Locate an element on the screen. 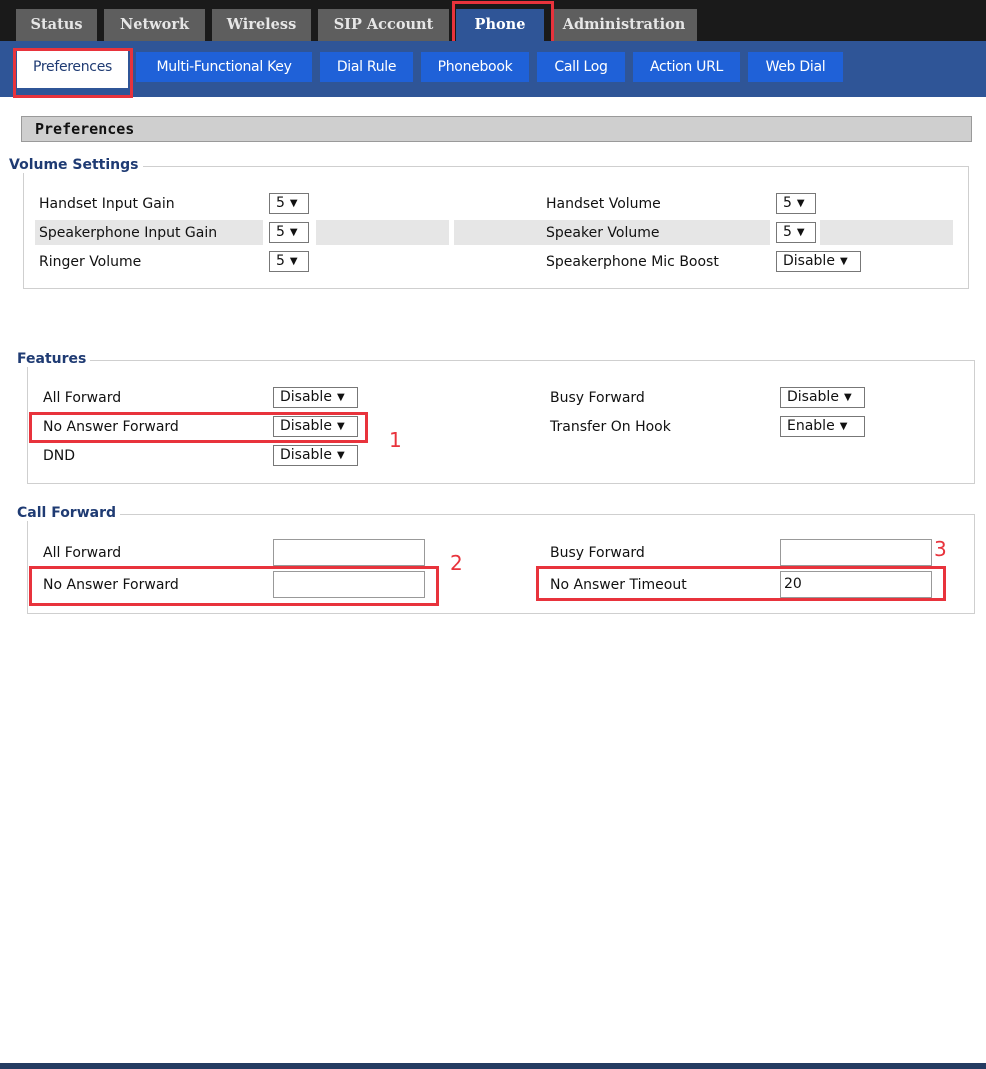 Image resolution: width=986 pixels, height=1069 pixels. transfer-on-hook-select: Enable ▼ is located at coordinates (822, 426).